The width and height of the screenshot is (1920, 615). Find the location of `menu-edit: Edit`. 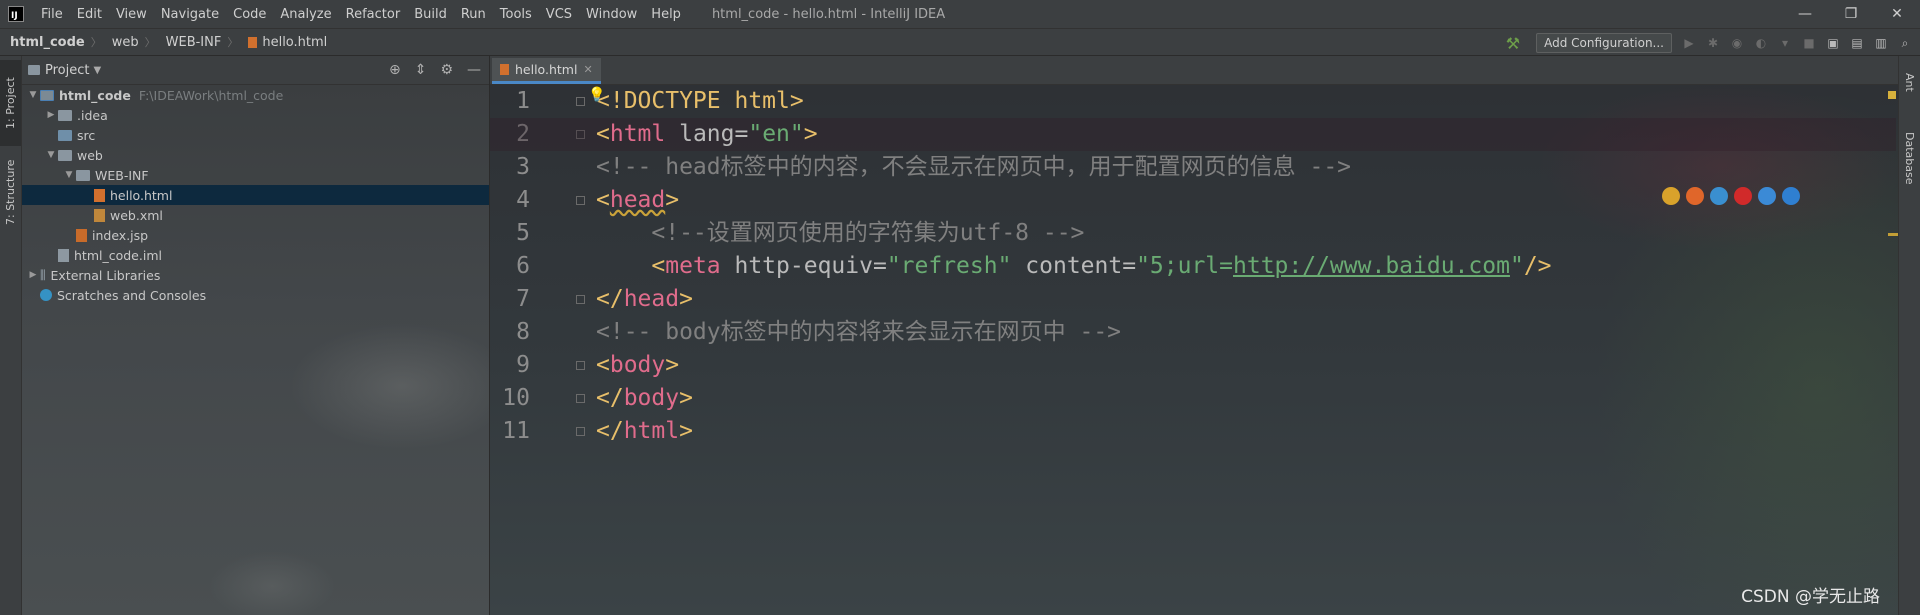

menu-edit: Edit is located at coordinates (89, 14).